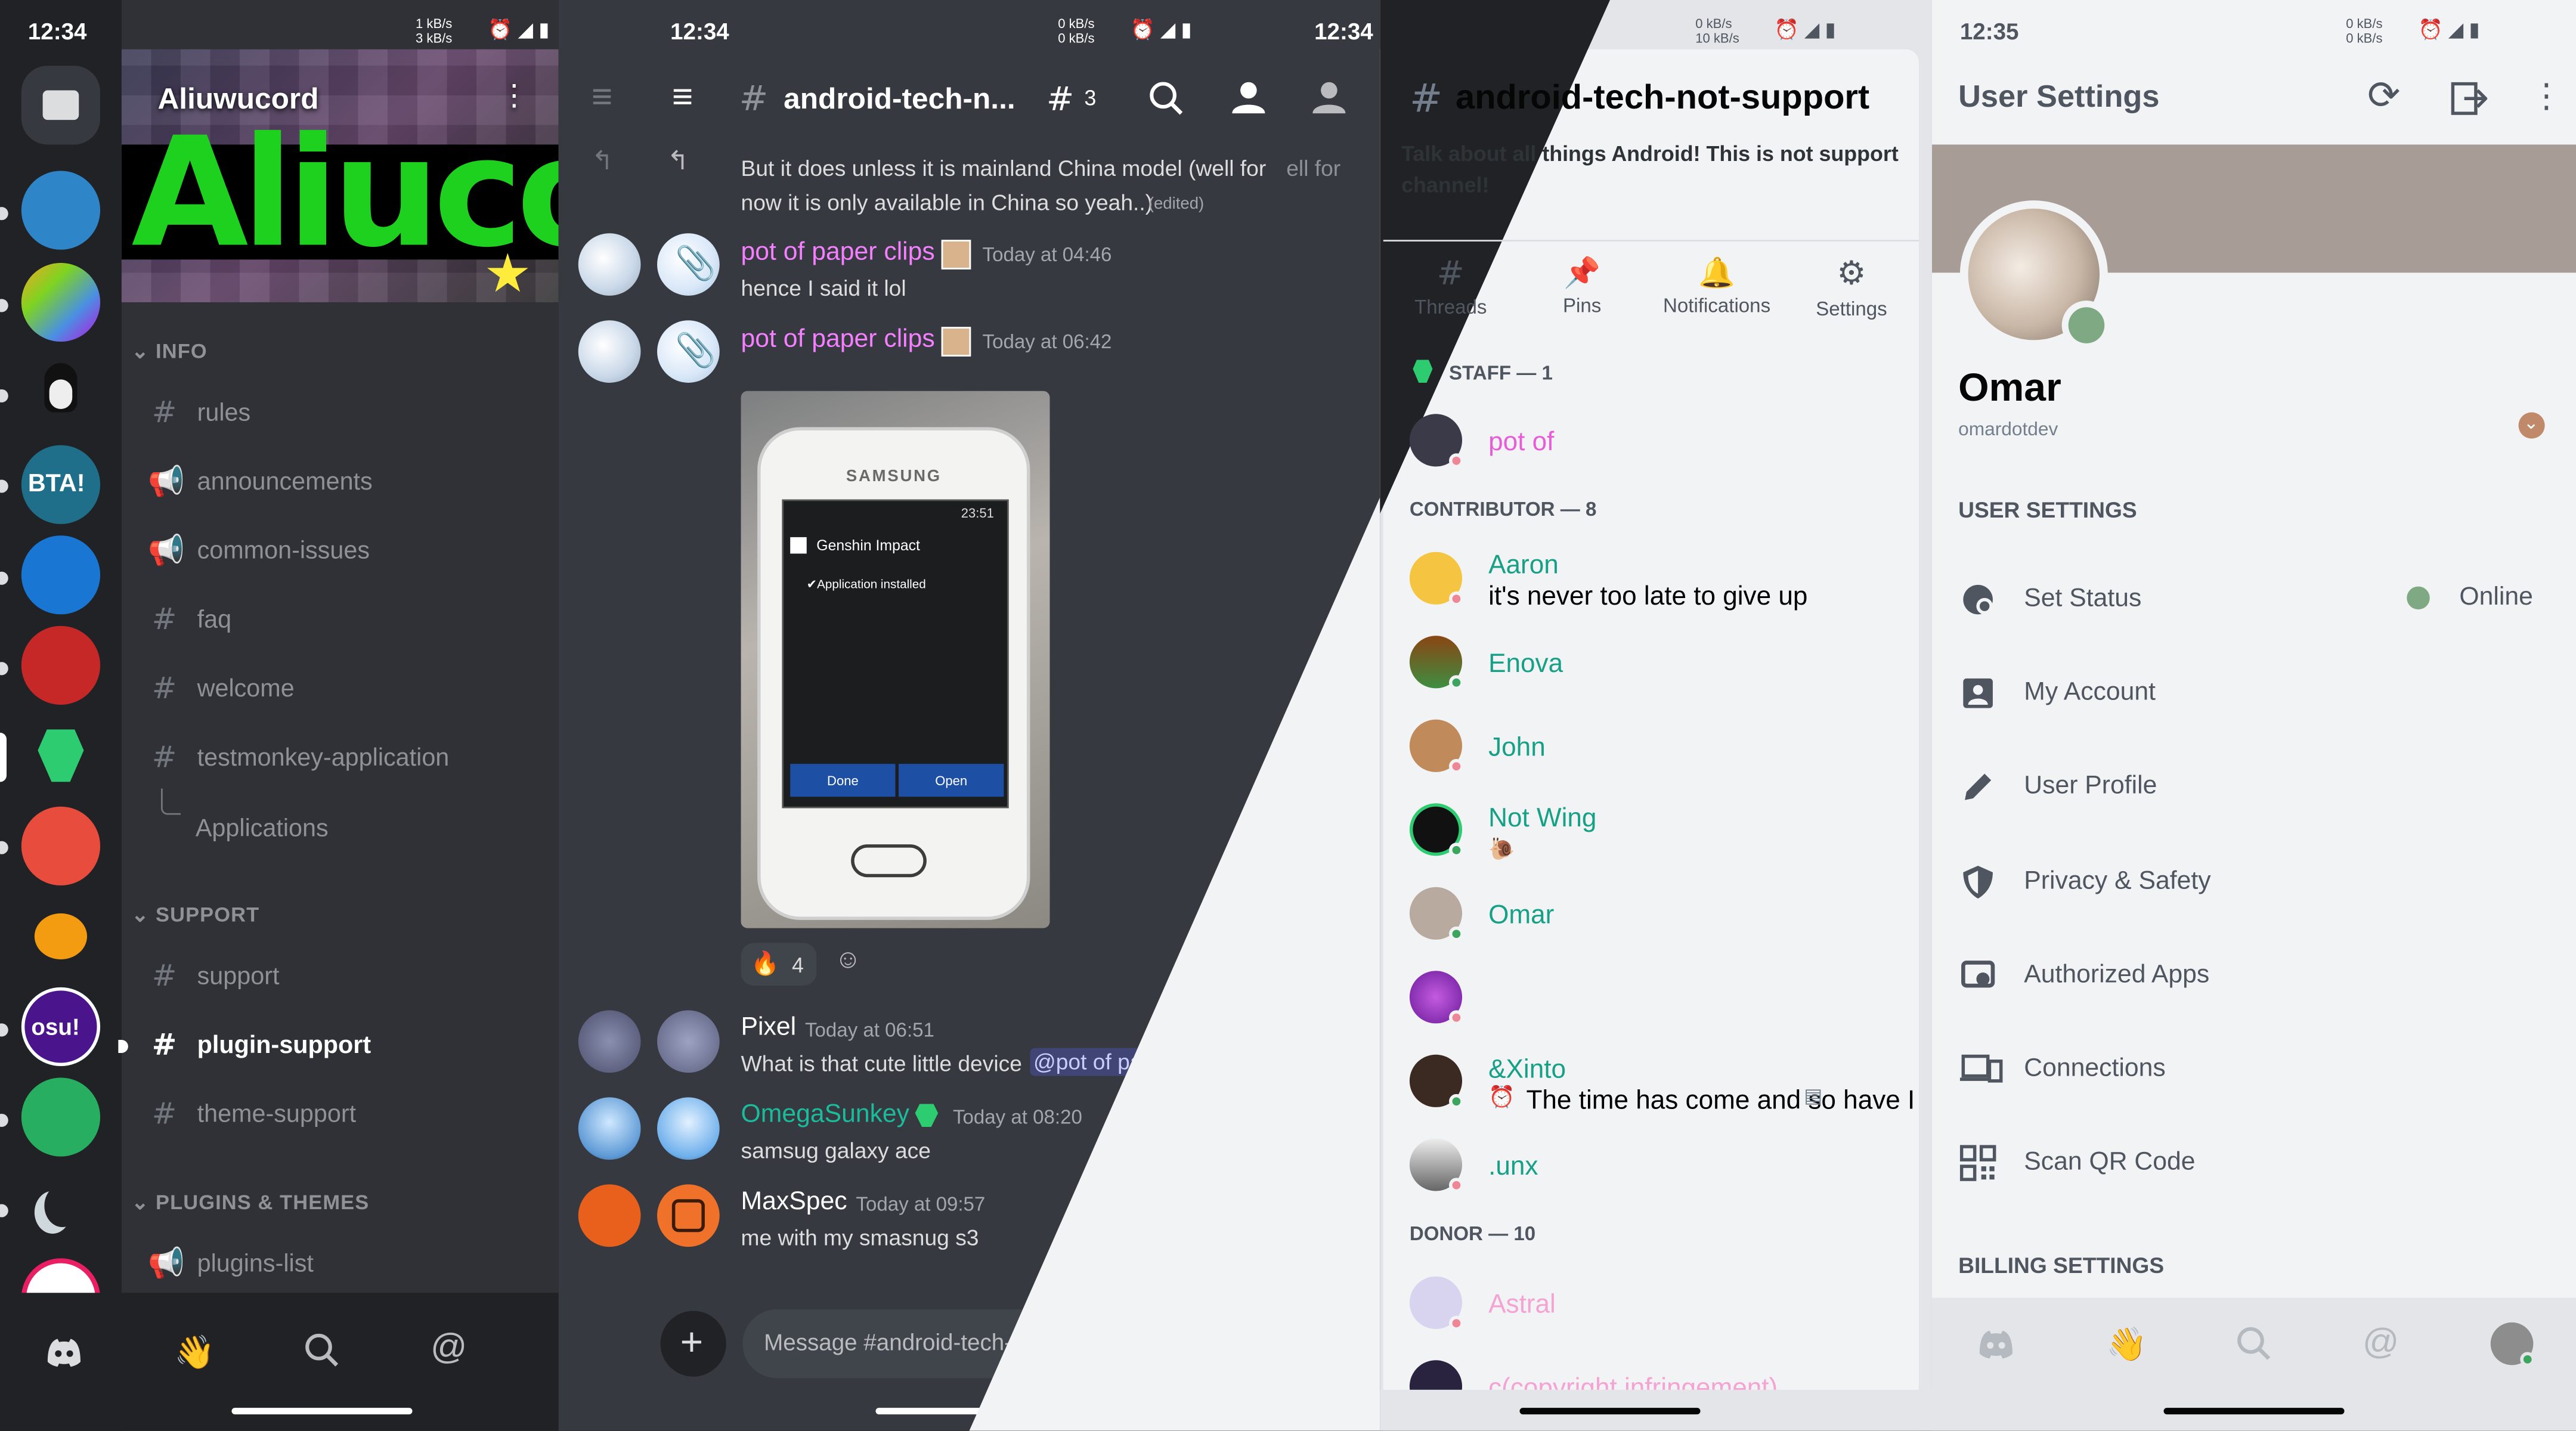 Image resolution: width=2576 pixels, height=1431 pixels. What do you see at coordinates (1450, 292) in the screenshot?
I see `tab-threads: # Threads` at bounding box center [1450, 292].